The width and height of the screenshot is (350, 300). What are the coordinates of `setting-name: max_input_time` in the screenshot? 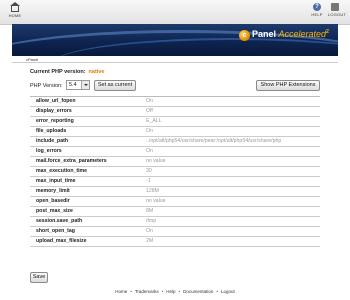 It's located at (88, 181).